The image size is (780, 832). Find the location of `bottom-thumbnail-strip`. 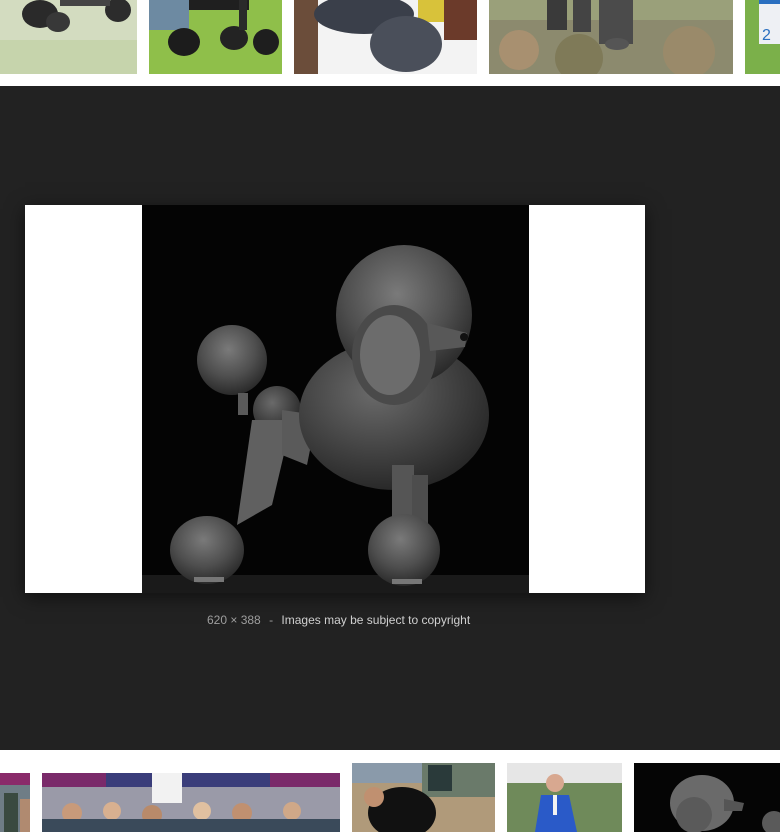

bottom-thumbnail-strip is located at coordinates (390, 791).